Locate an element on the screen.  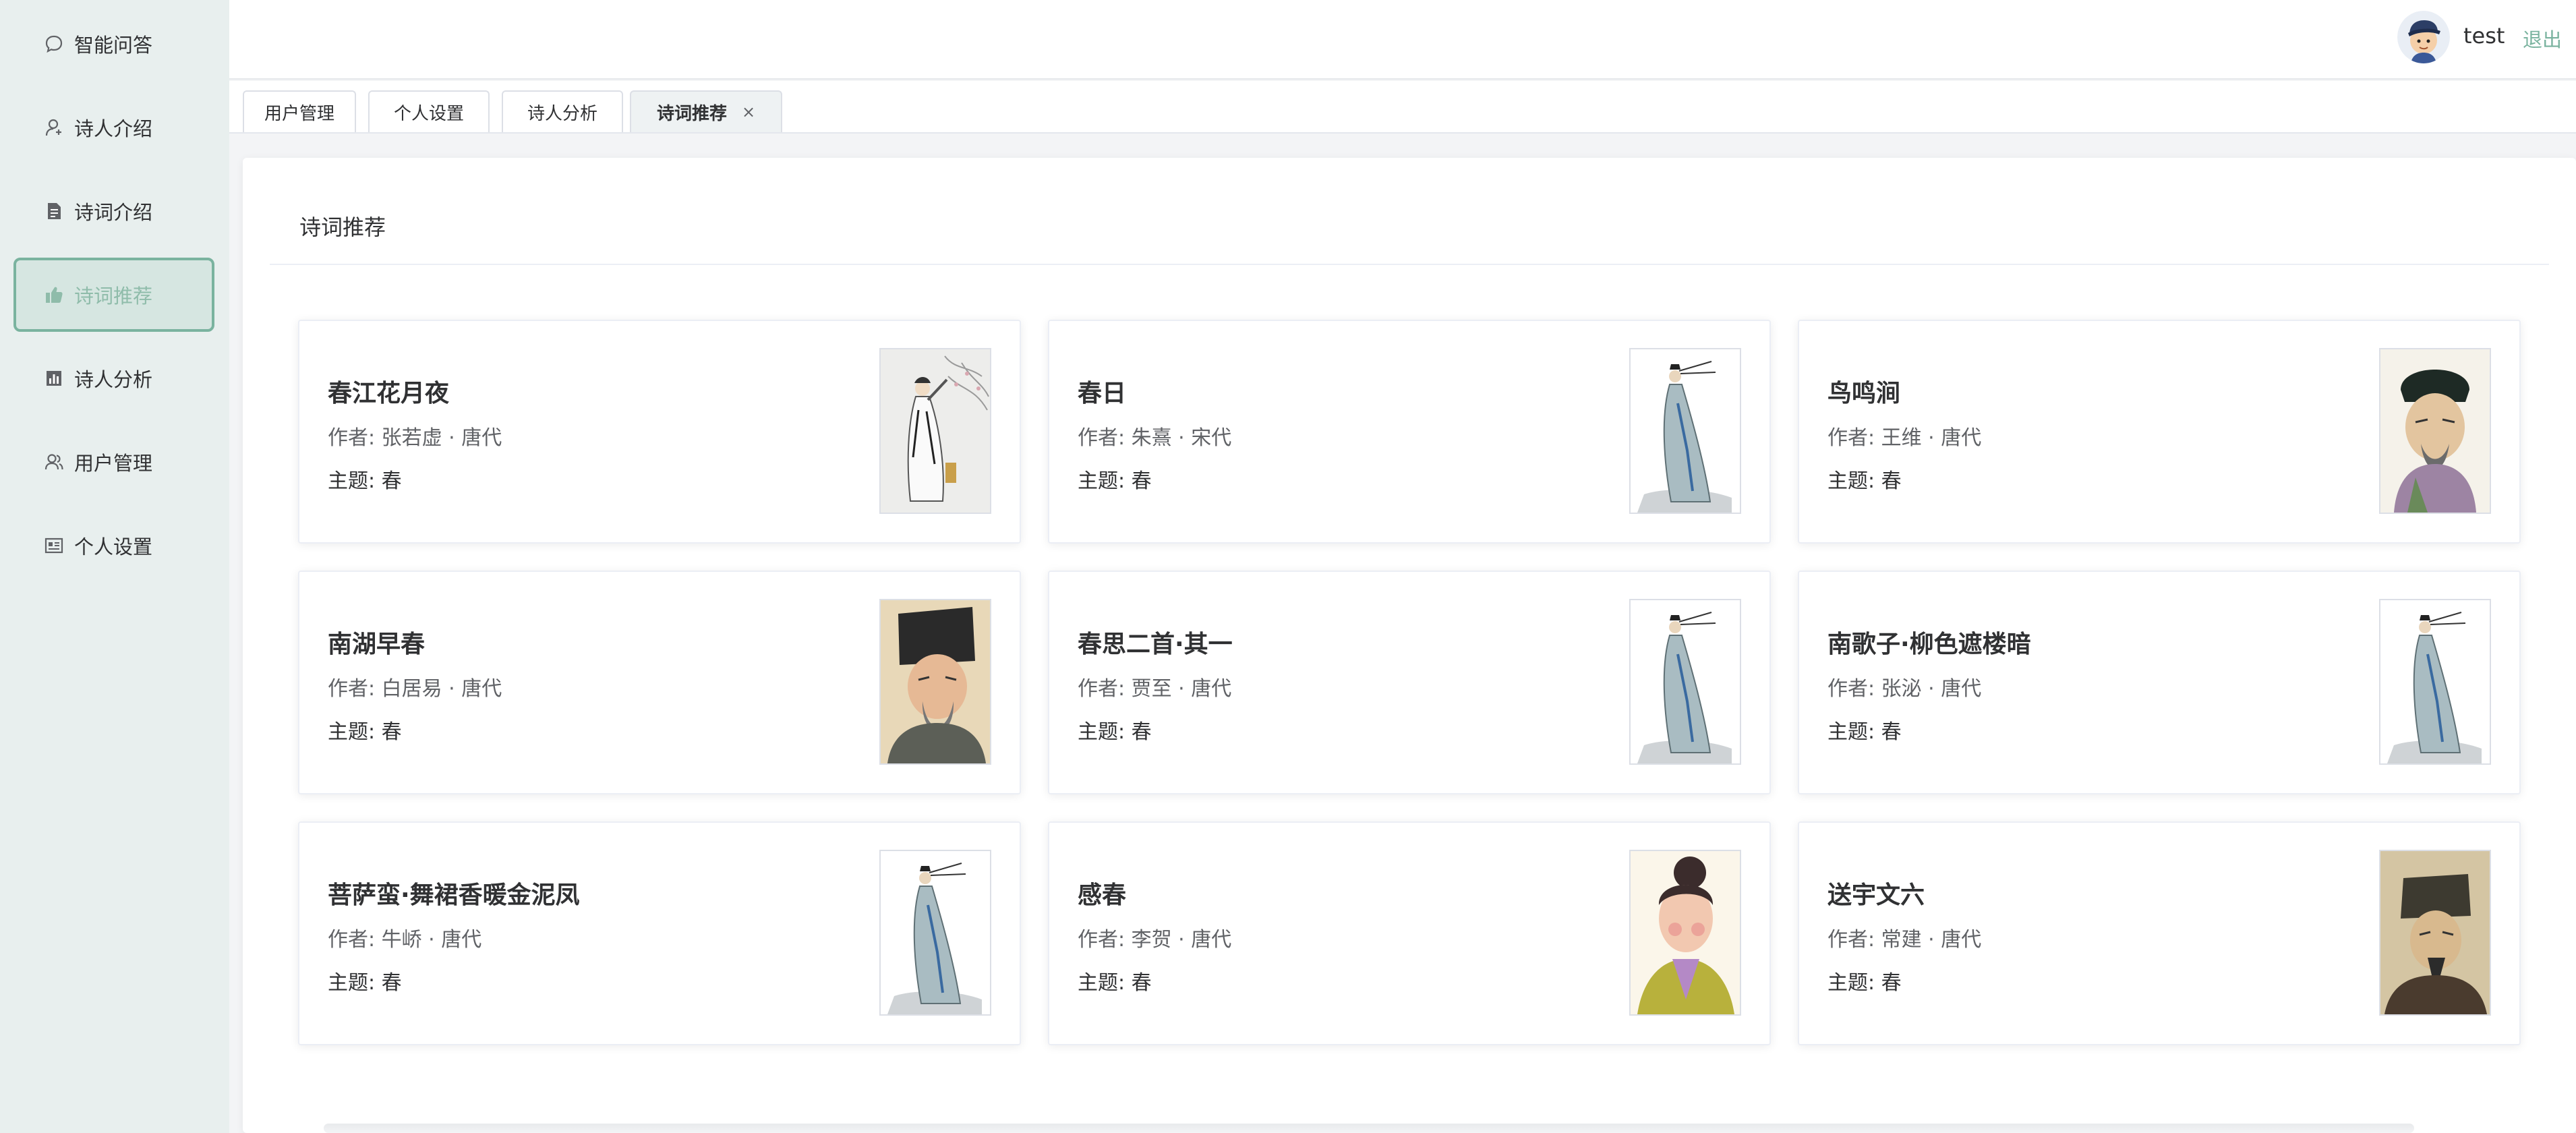
sidebar-item-poems: 诗词介绍 is located at coordinates (113, 211).